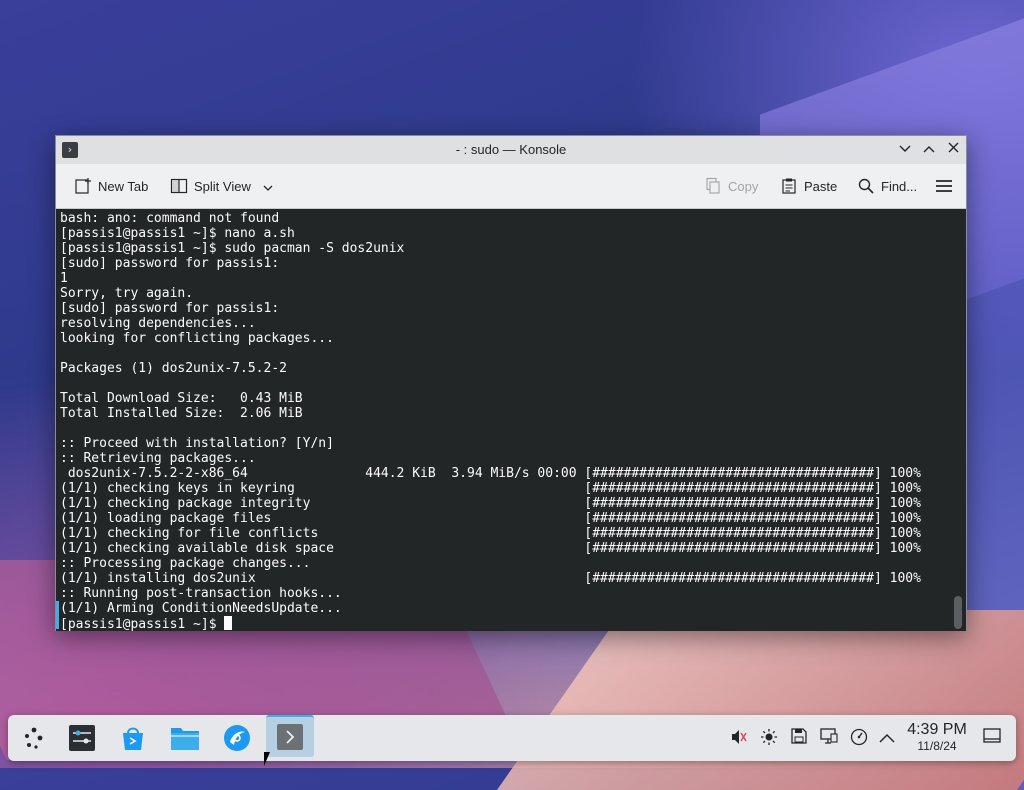 This screenshot has height=790, width=1024. I want to click on system-settings-icon, so click(82, 738).